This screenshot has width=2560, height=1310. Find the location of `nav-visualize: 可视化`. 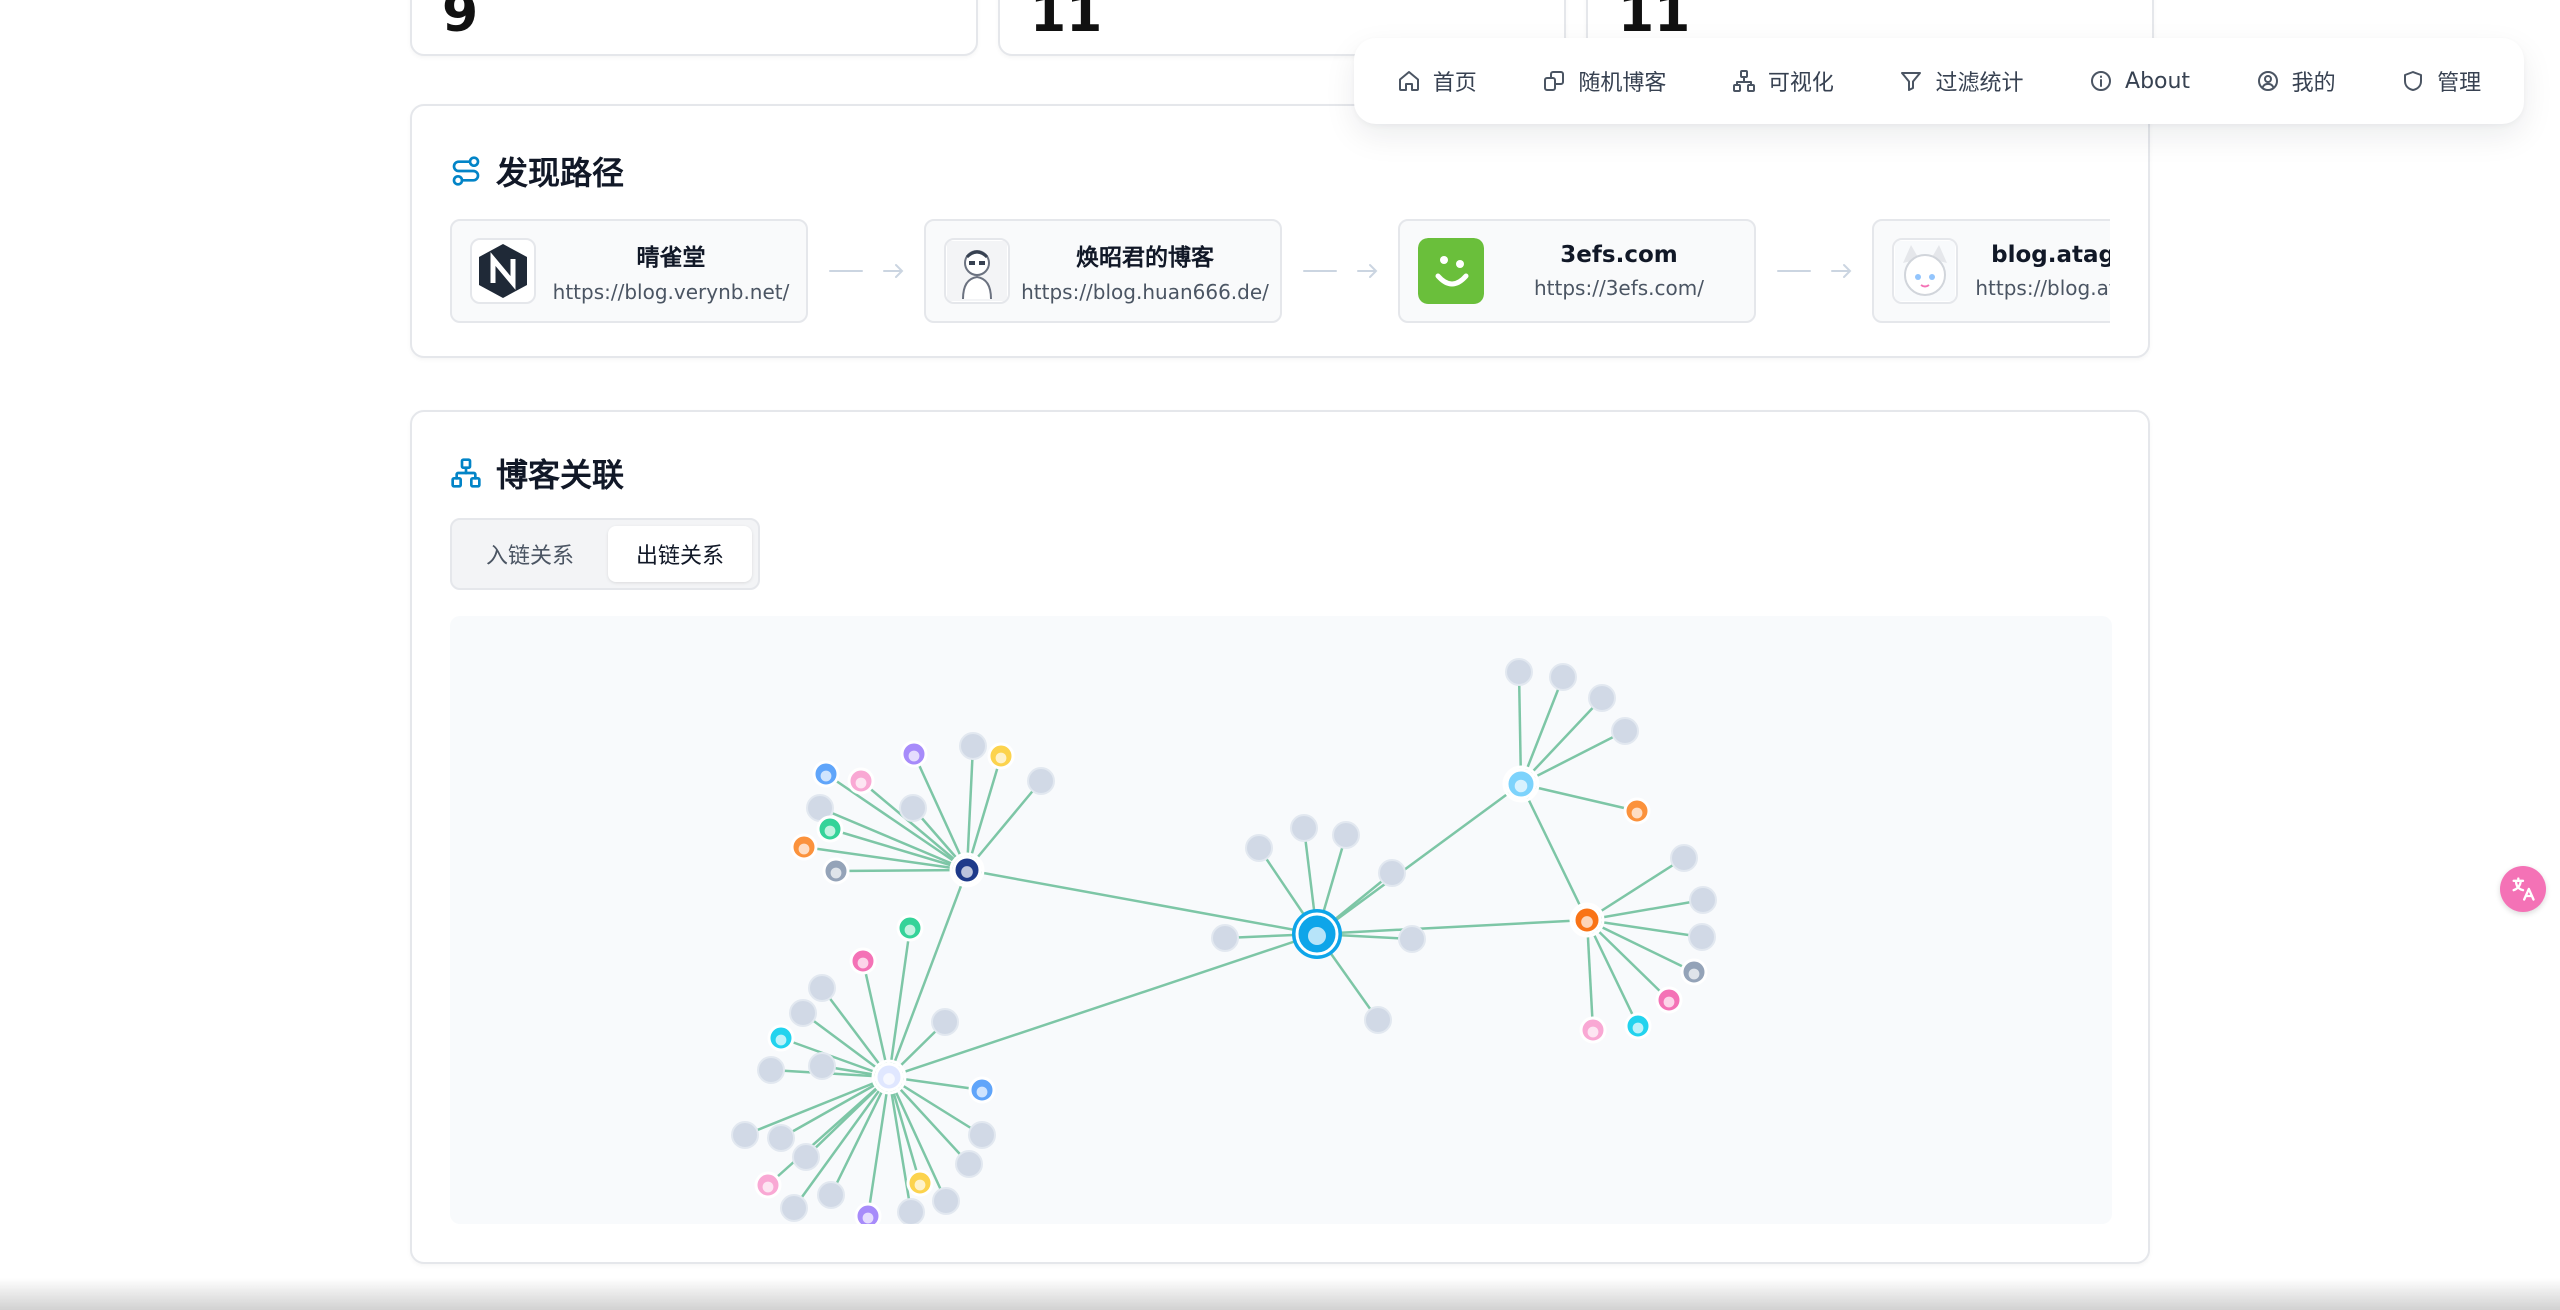

nav-visualize: 可视化 is located at coordinates (1783, 81).